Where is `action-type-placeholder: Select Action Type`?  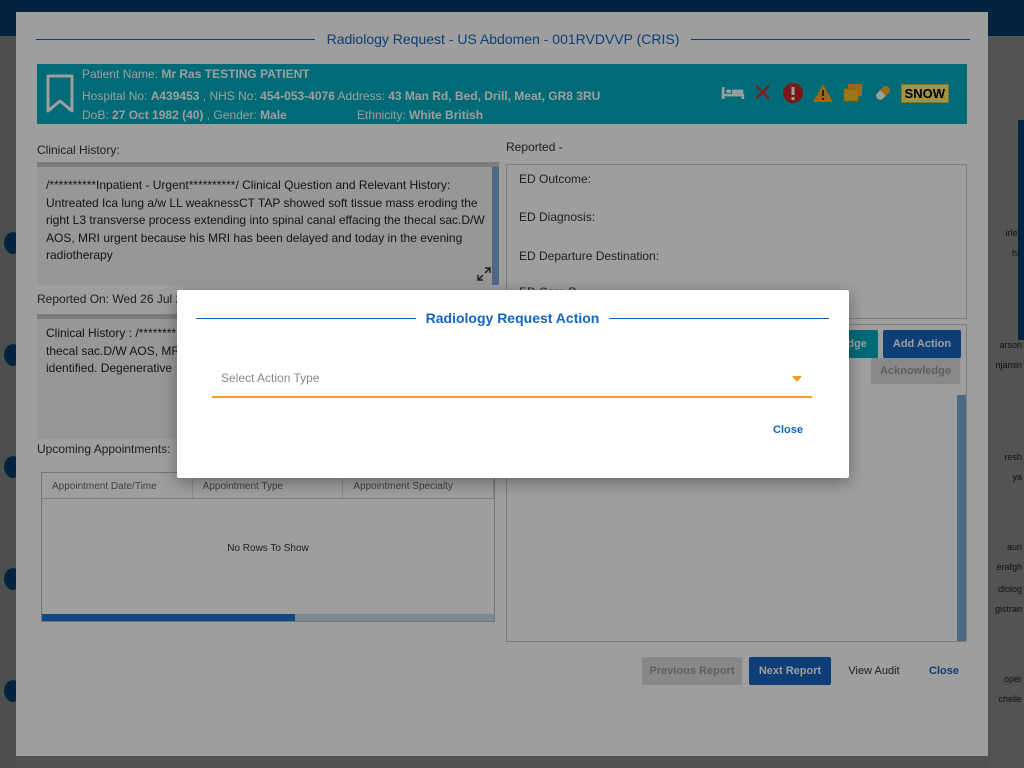 action-type-placeholder: Select Action Type is located at coordinates (270, 378).